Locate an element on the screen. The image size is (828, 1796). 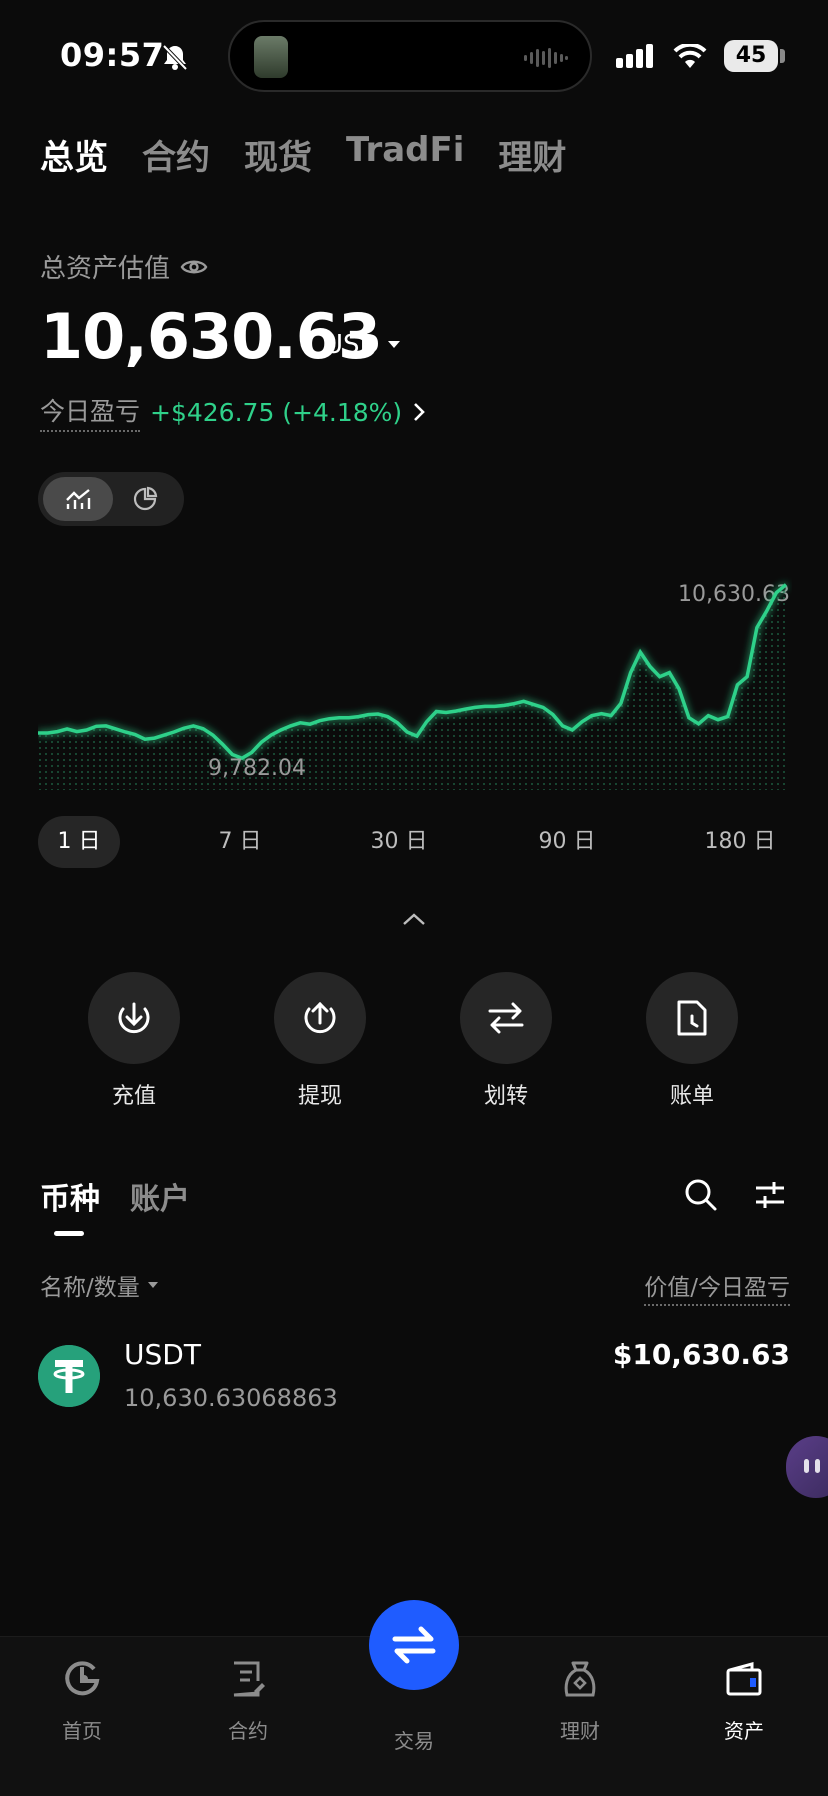
total-assets-label: 总资产估值 is located at coordinates (105, 269).